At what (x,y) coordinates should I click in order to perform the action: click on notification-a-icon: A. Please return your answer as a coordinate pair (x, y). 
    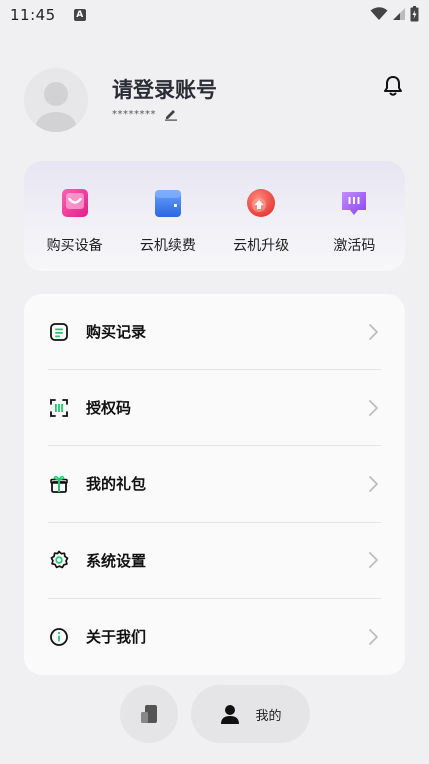
    Looking at the image, I should click on (79, 15).